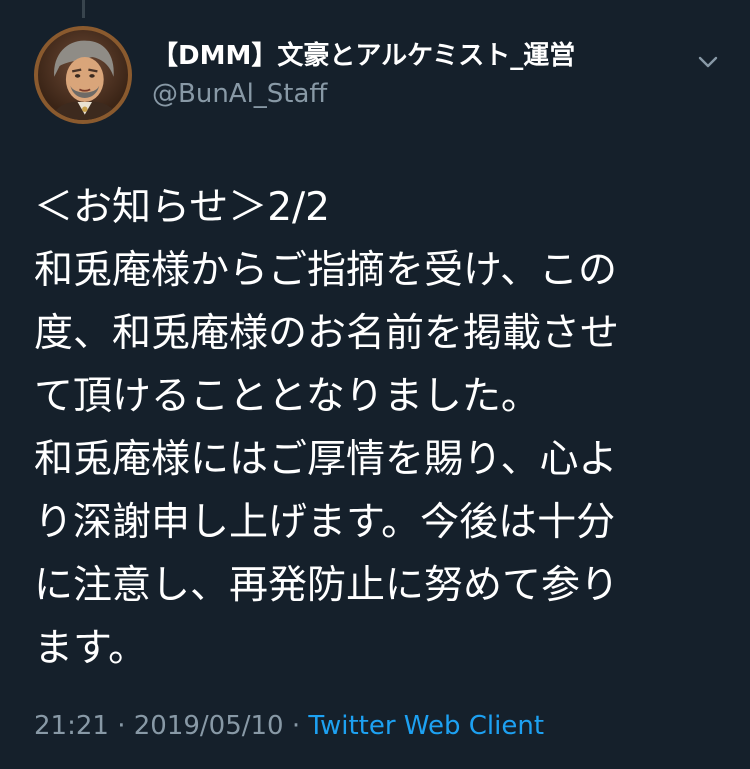  What do you see at coordinates (426, 726) in the screenshot?
I see `tweet-source-link: Twitter Web Client` at bounding box center [426, 726].